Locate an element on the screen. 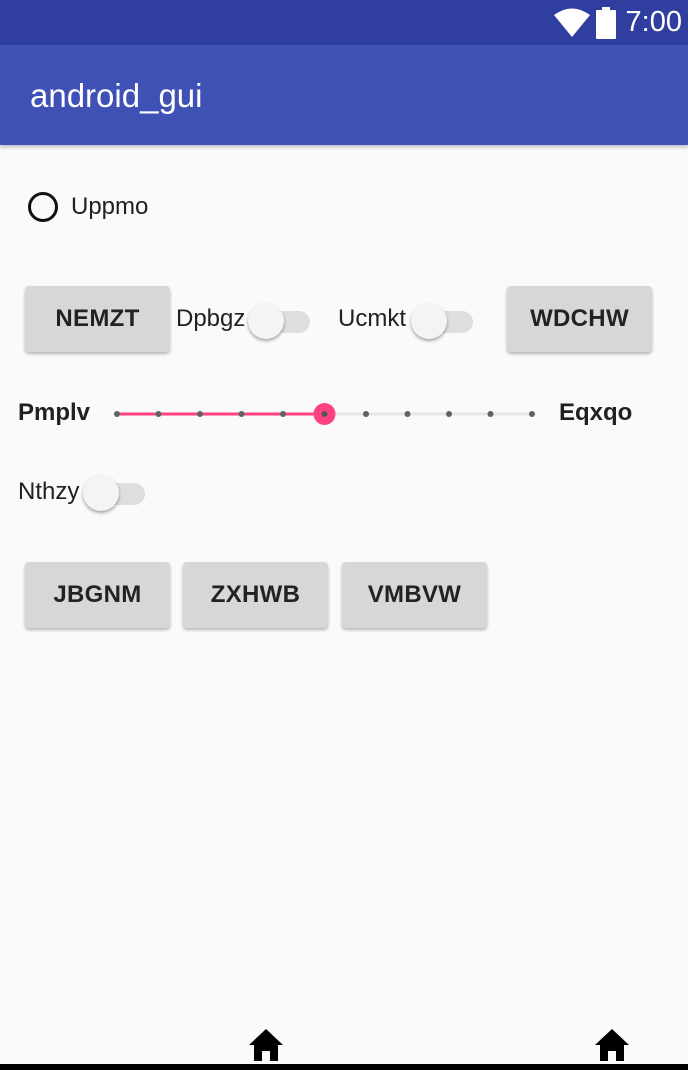 The image size is (688, 1070). switch-nthzy-label: Nthzy is located at coordinates (49, 491).